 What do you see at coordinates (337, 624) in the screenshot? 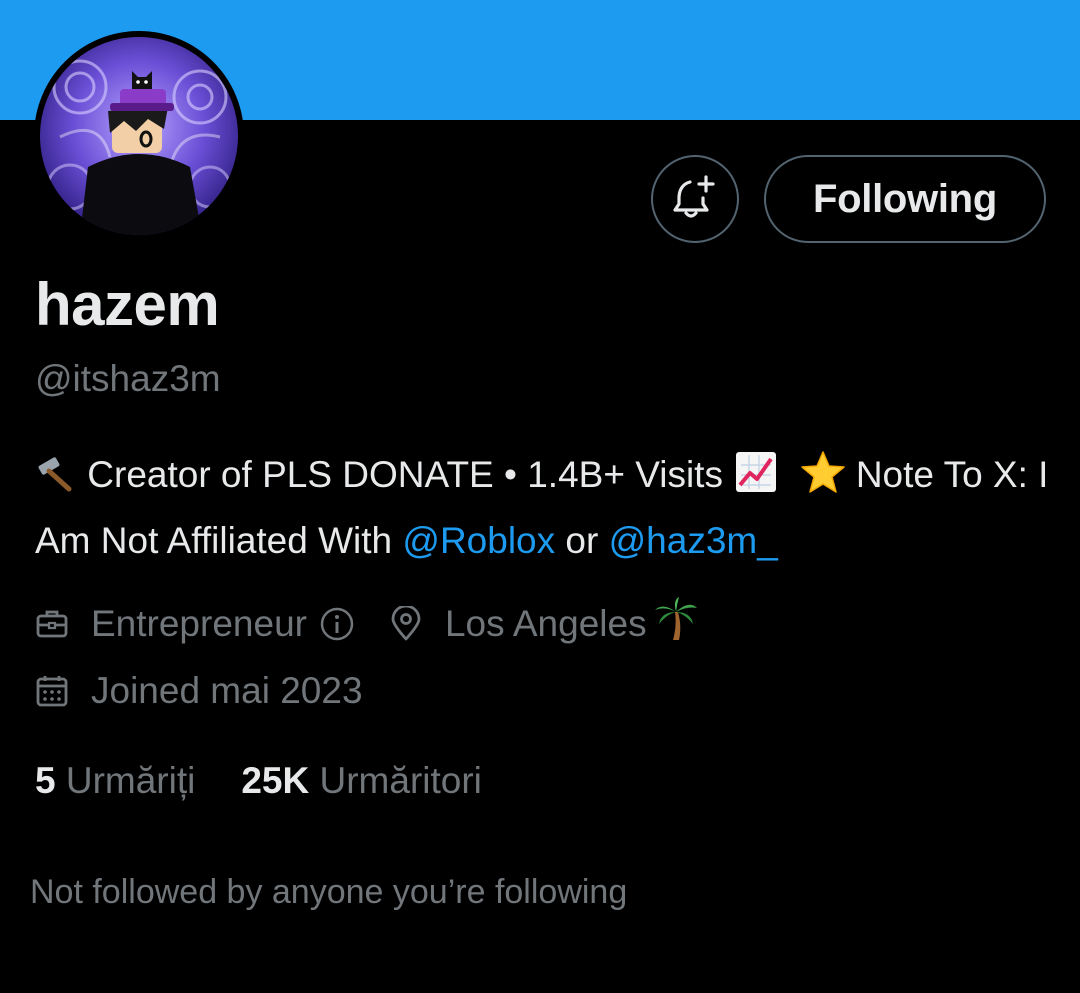
I see `info-icon` at bounding box center [337, 624].